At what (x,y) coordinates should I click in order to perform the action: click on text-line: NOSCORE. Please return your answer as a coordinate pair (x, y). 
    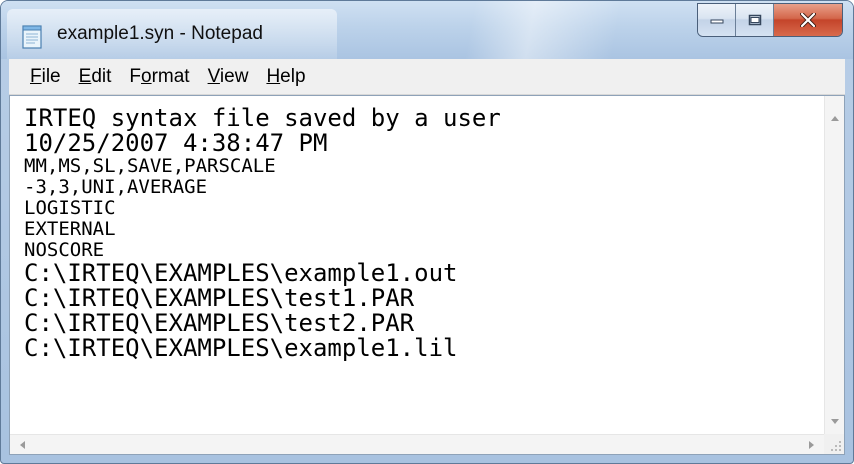
    Looking at the image, I should click on (64, 250).